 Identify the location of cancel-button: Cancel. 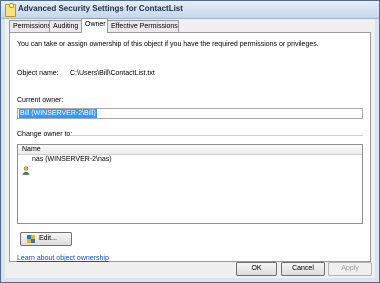
(303, 269).